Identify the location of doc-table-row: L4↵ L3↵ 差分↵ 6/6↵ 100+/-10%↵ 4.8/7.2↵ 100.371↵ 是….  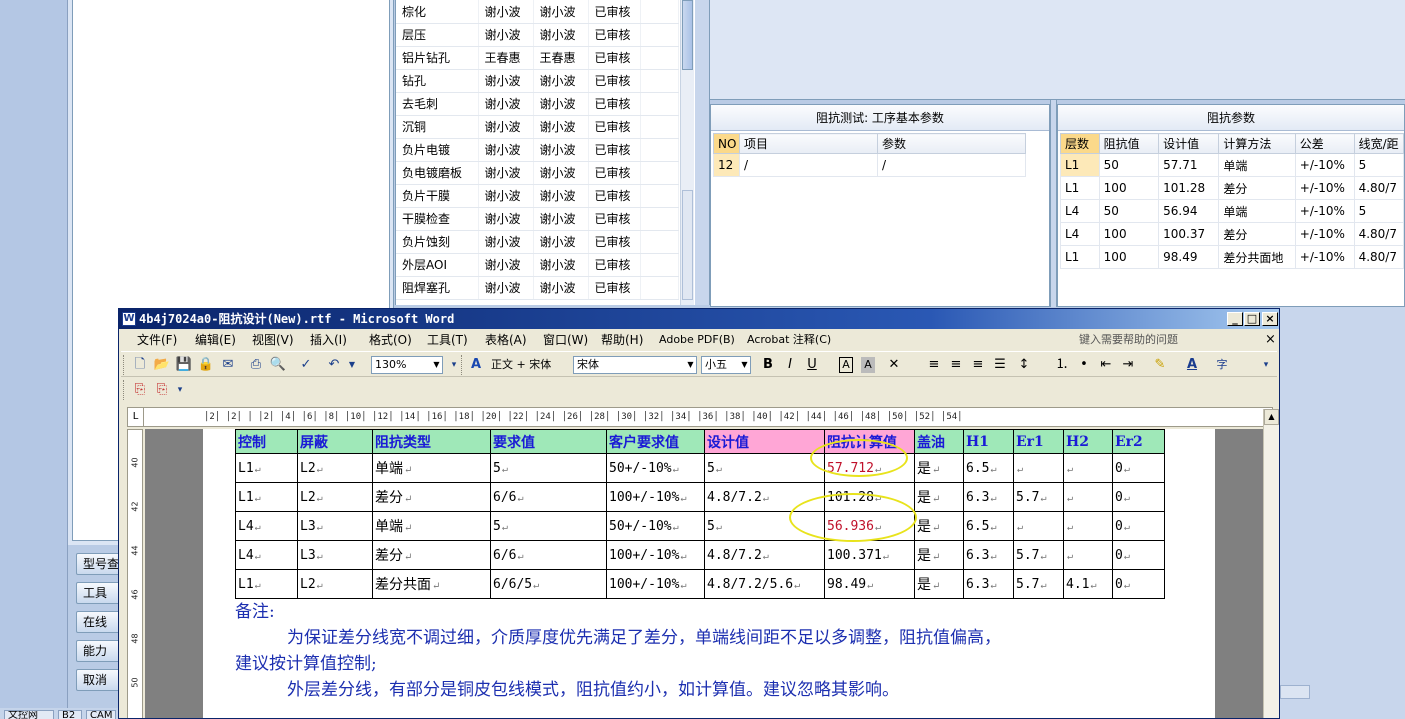
(700, 555).